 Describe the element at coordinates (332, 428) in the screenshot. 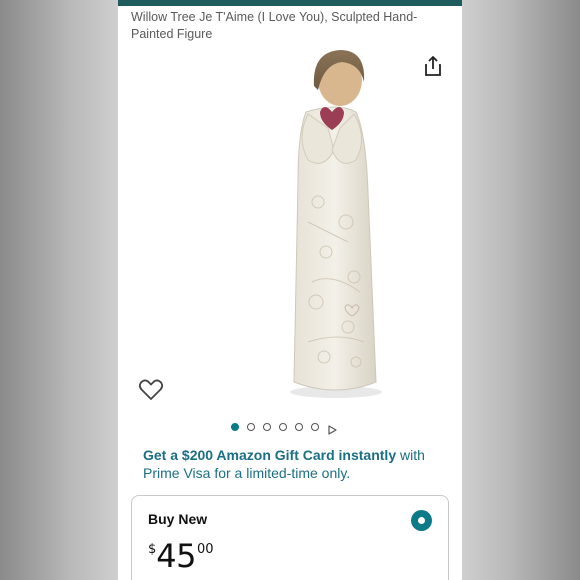

I see `play-triangle-icon` at that location.